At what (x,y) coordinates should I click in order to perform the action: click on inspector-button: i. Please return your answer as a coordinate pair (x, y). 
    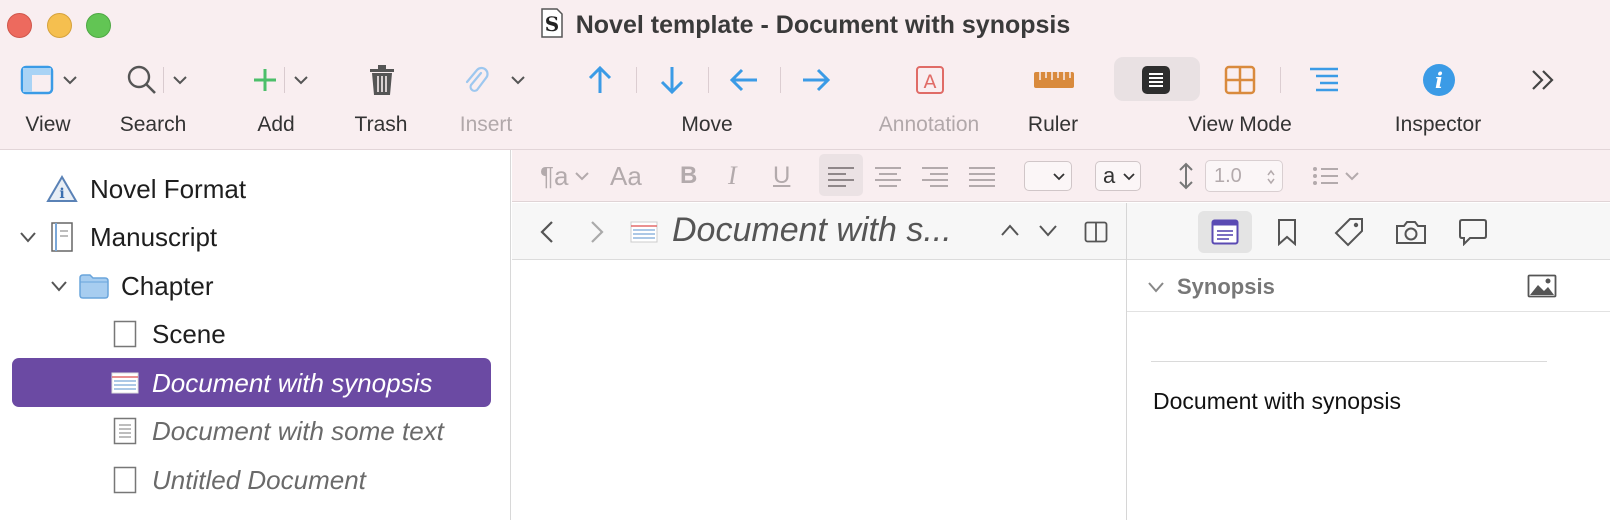
    Looking at the image, I should click on (1439, 80).